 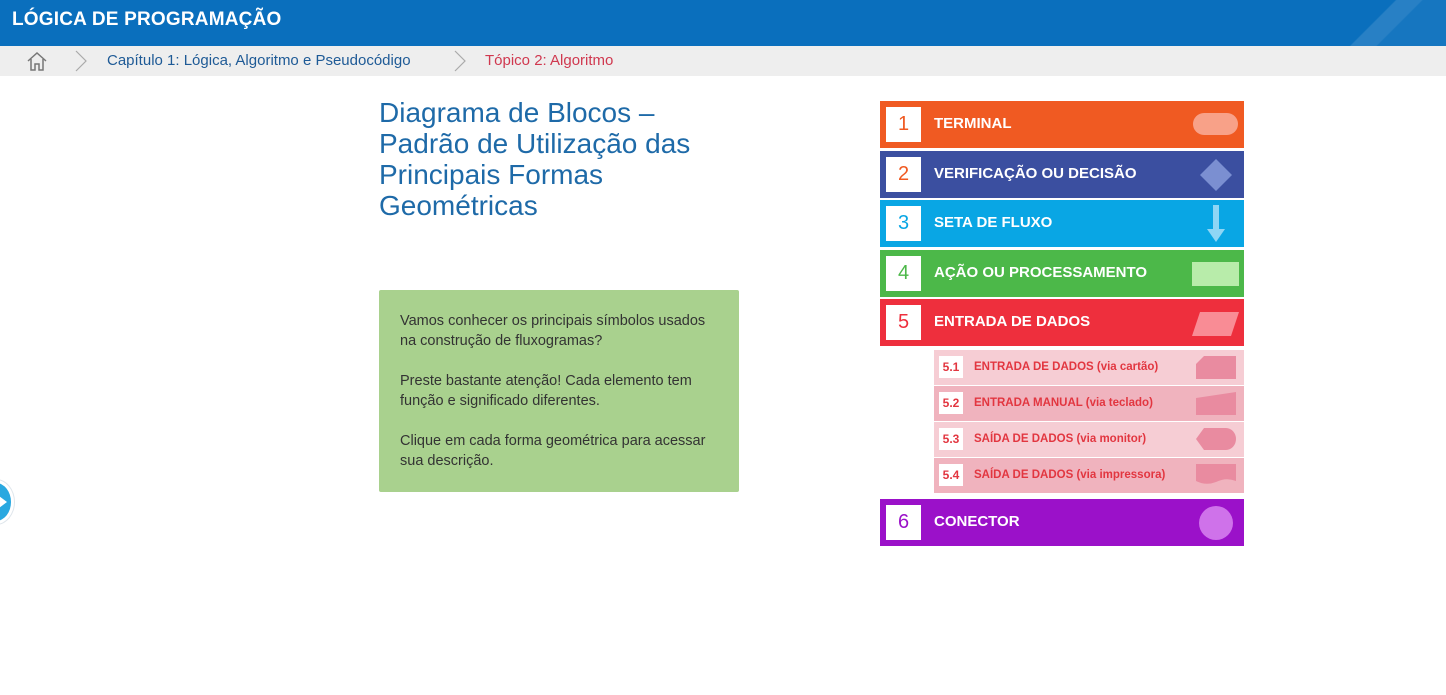 I want to click on shape-number: 1, so click(x=903, y=124).